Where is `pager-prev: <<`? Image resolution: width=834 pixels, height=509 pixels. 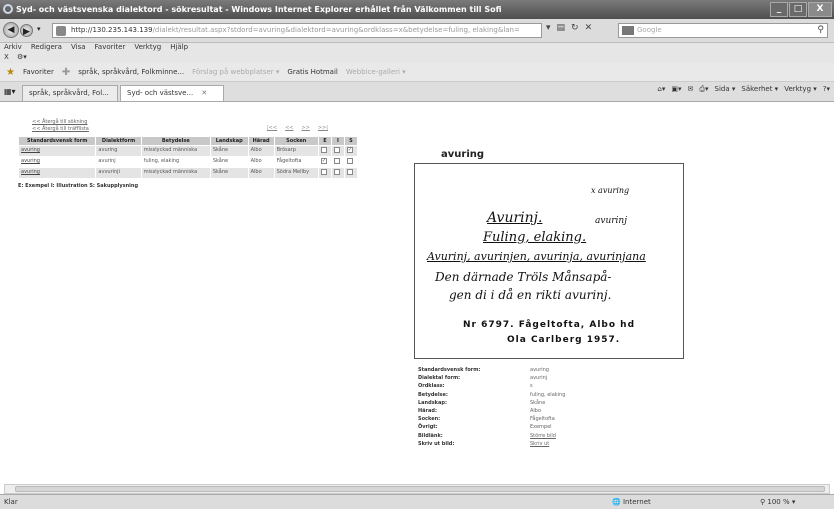 pager-prev: << is located at coordinates (289, 128).